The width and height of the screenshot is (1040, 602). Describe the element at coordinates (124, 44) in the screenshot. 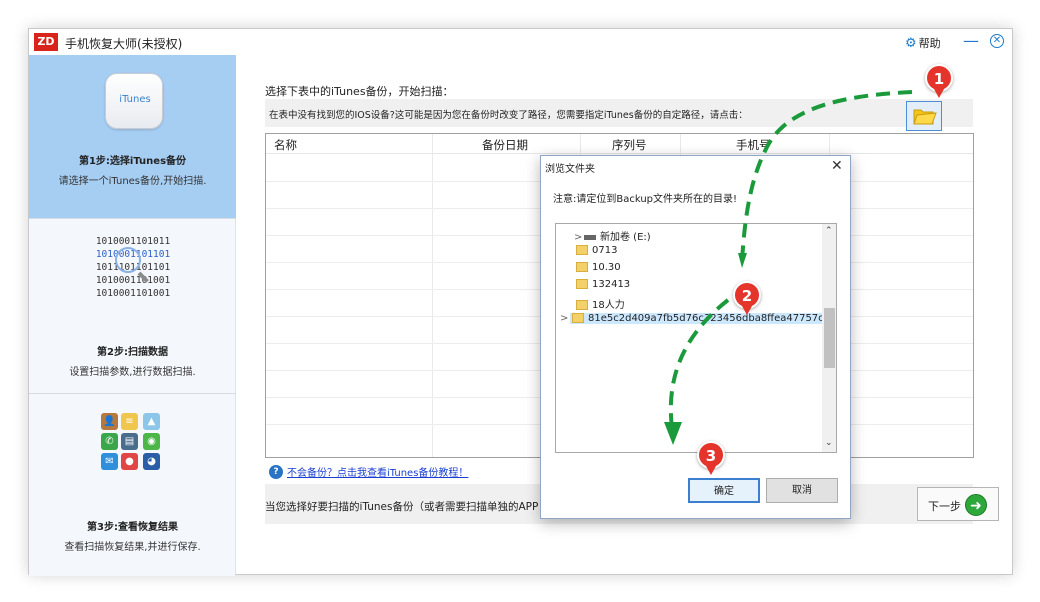

I see `app-title: 手机恢复大师(未授权)` at that location.